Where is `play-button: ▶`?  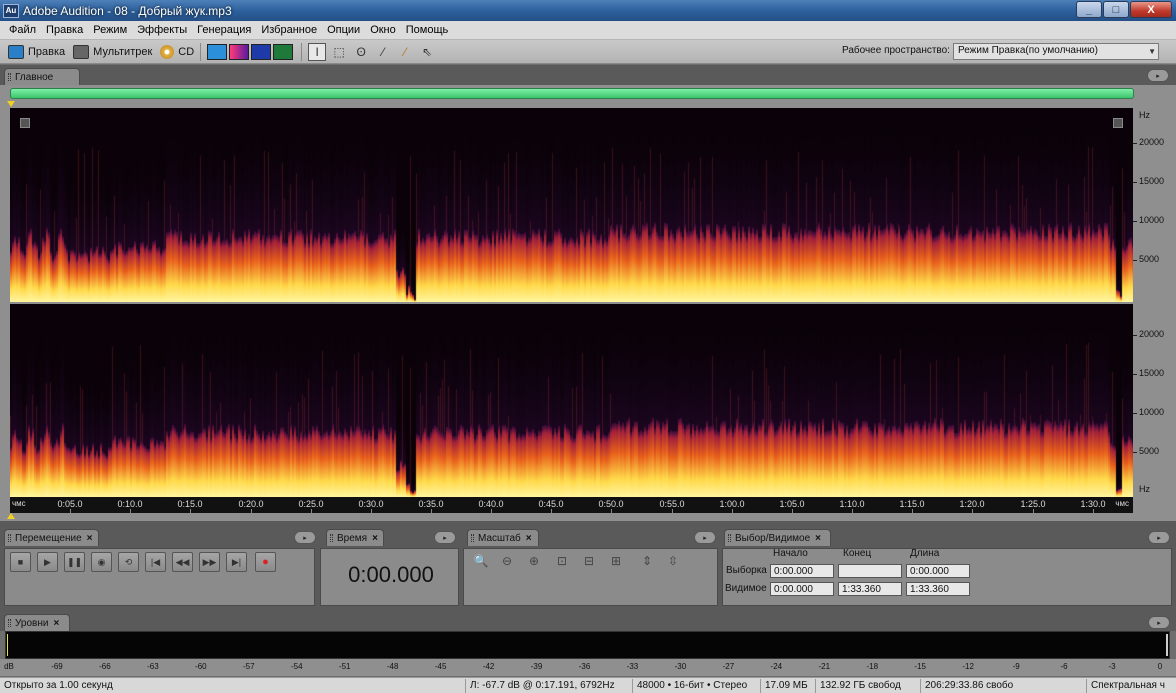 play-button: ▶ is located at coordinates (47, 562).